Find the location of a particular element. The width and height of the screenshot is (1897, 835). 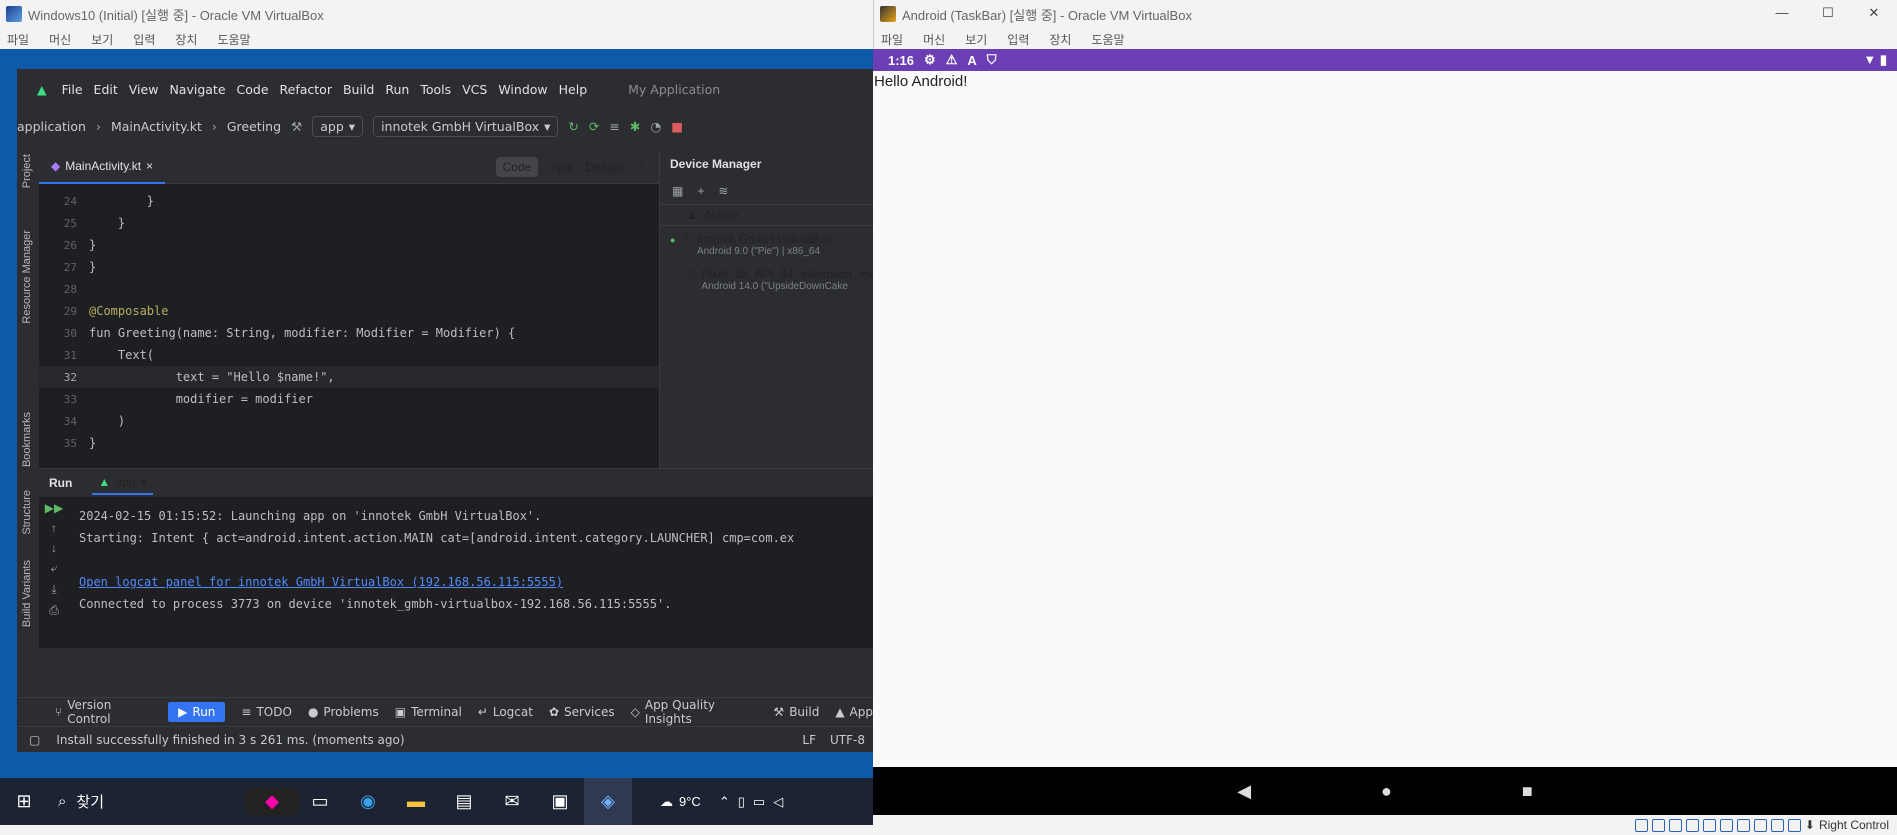

display-icon is located at coordinates (1743, 825).